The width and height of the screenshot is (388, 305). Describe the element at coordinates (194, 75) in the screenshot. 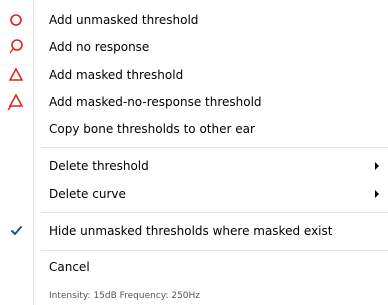

I see `menu-item-add-masked-threshold: Add masked threshold` at that location.